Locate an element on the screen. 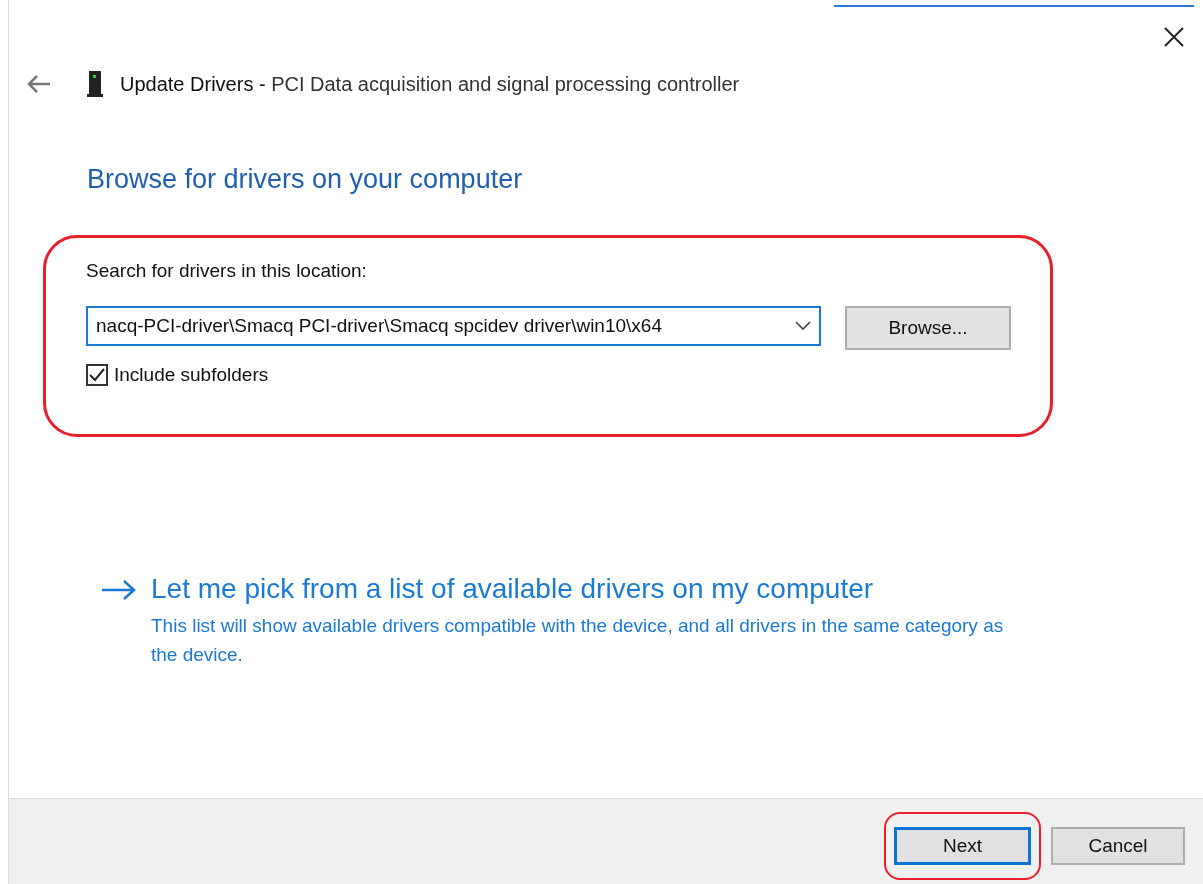 This screenshot has height=884, width=1203. checkbox-label: Include subfolders is located at coordinates (191, 375).